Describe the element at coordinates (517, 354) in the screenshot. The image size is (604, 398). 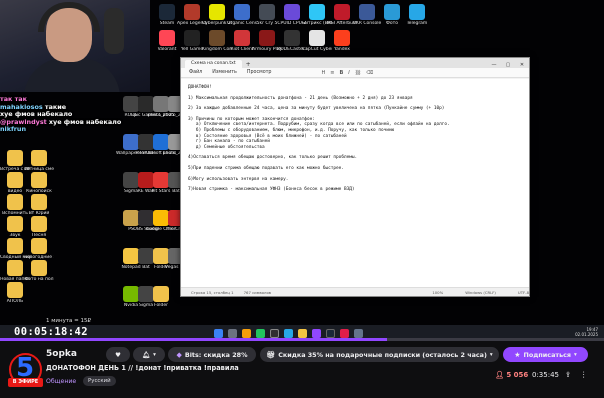
I see `star-icon: ★` at that location.